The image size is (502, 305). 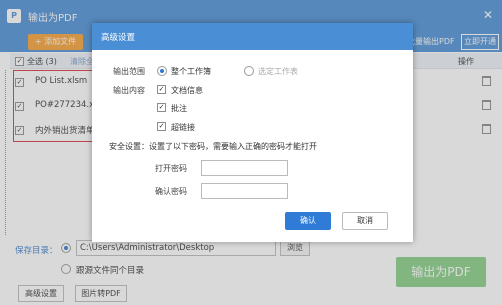 What do you see at coordinates (118, 38) in the screenshot?
I see `dialog-title: 高级设置` at bounding box center [118, 38].